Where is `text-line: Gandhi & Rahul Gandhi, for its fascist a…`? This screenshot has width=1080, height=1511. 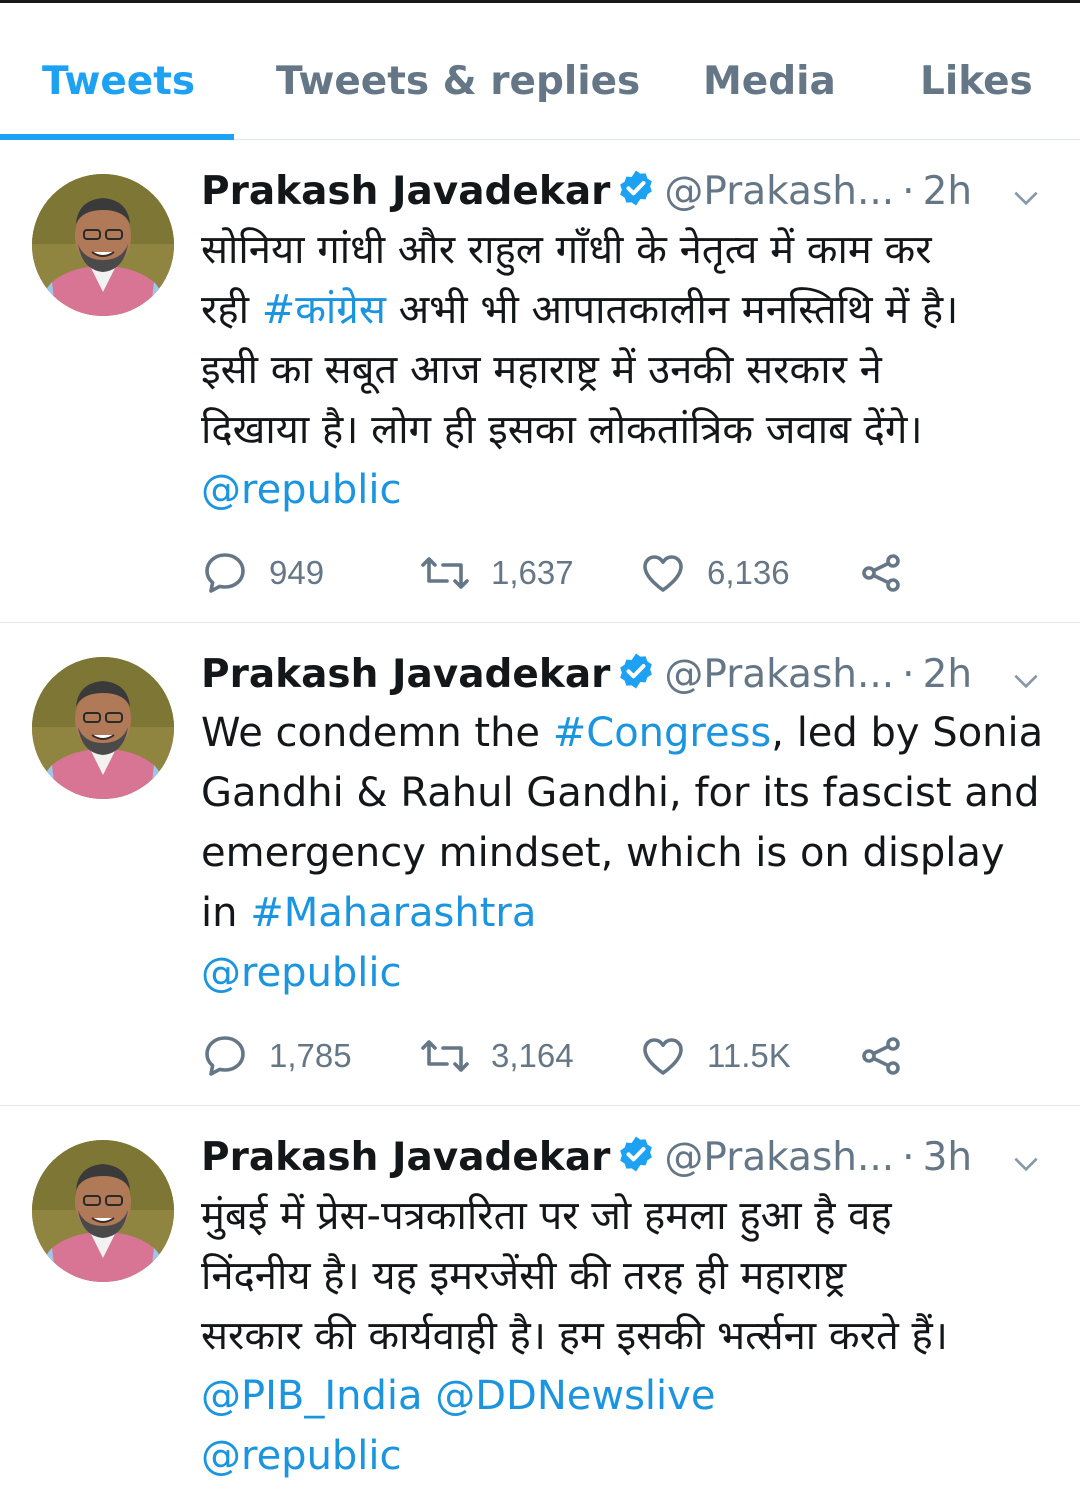 text-line: Gandhi & Rahul Gandhi, for its fascist a… is located at coordinates (620, 793).